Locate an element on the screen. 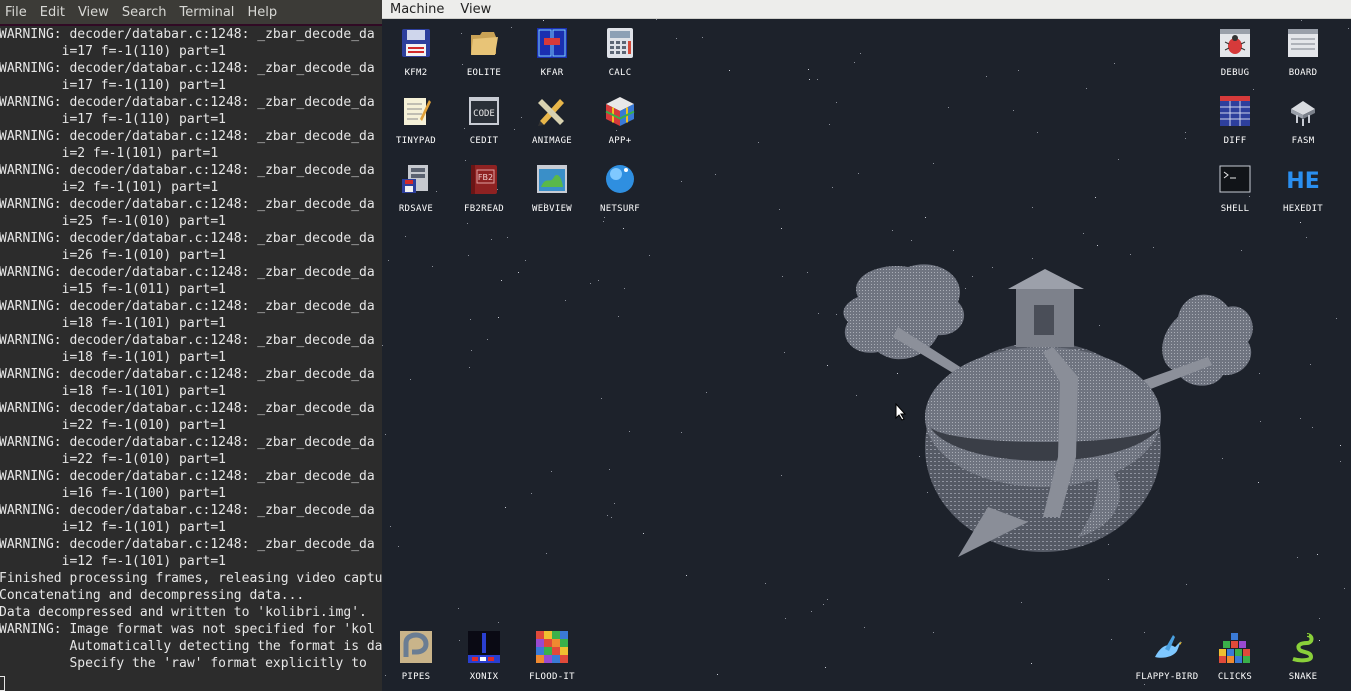 Image resolution: width=1351 pixels, height=691 pixels. desktop-icon-hexedit: HE HEXEDIT is located at coordinates (1303, 187).